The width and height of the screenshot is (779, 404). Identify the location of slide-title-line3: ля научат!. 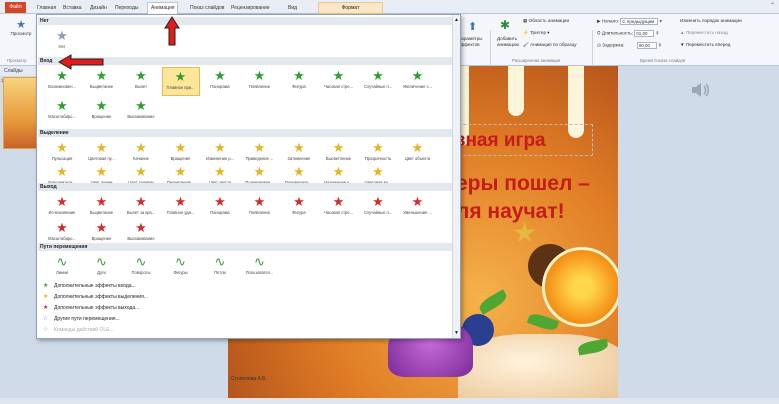
(510, 212).